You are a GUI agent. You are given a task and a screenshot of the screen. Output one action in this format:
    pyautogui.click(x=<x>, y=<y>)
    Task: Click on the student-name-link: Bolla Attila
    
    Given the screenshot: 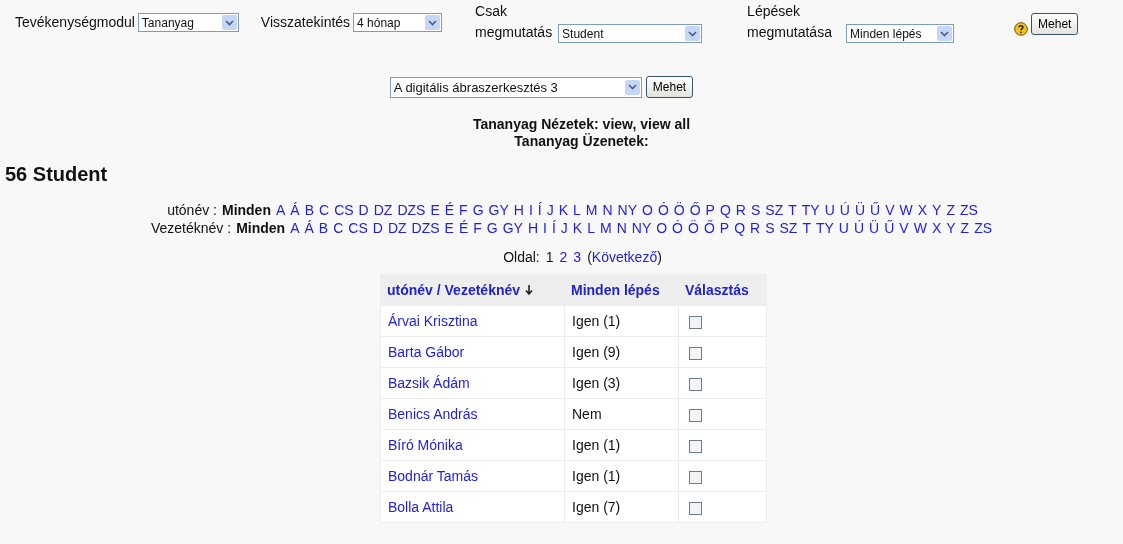 What is the action you would take?
    pyautogui.click(x=421, y=507)
    